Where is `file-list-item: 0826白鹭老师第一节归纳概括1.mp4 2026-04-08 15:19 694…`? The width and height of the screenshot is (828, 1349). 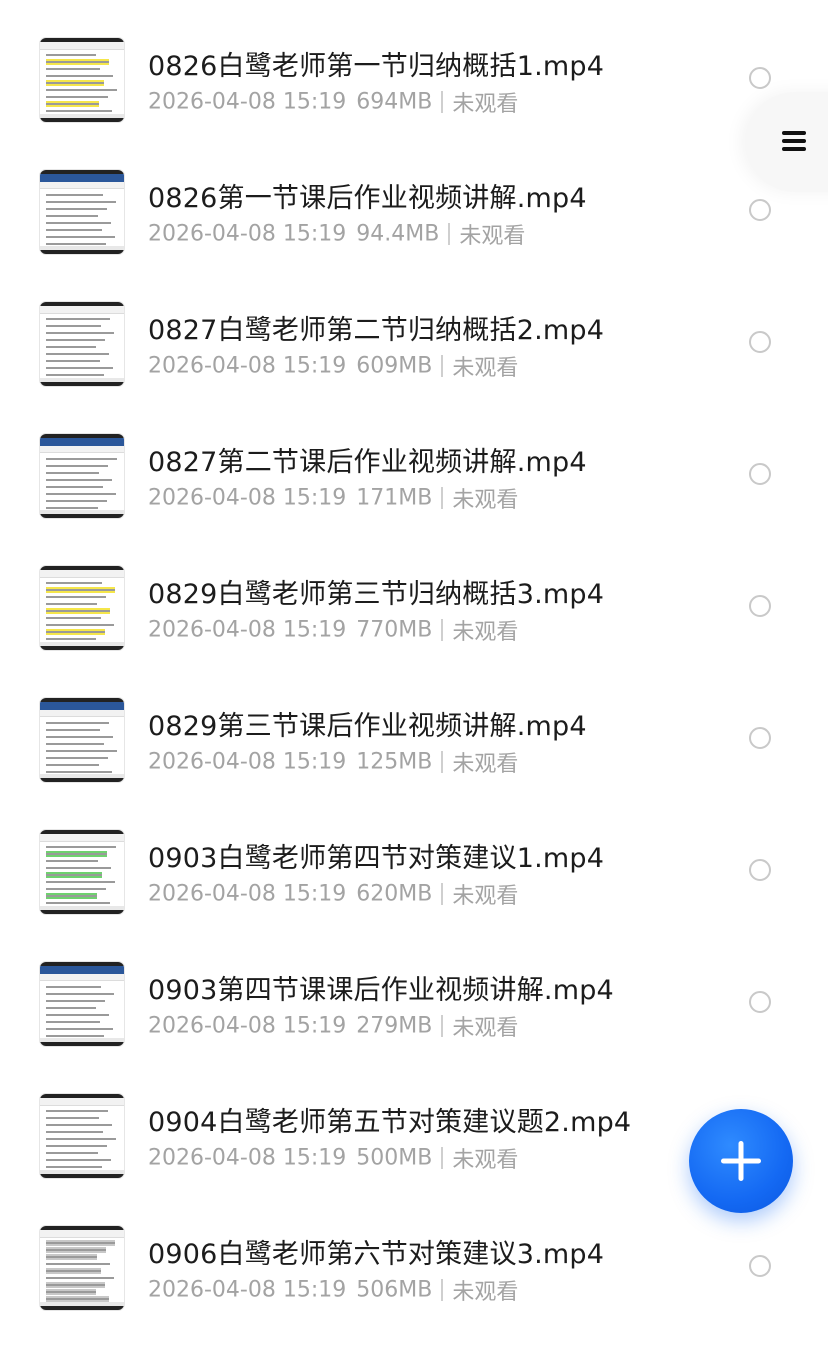 file-list-item: 0826白鹭老师第一节归纳概括1.mp4 2026-04-08 15:19 694… is located at coordinates (414, 80).